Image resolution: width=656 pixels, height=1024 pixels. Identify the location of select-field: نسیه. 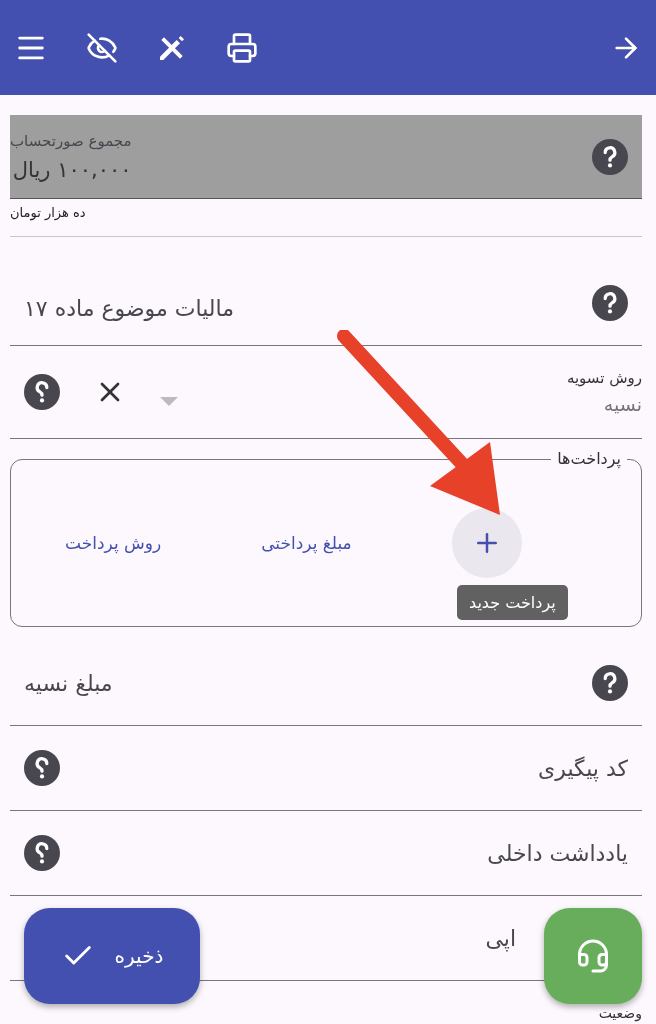
(542, 404).